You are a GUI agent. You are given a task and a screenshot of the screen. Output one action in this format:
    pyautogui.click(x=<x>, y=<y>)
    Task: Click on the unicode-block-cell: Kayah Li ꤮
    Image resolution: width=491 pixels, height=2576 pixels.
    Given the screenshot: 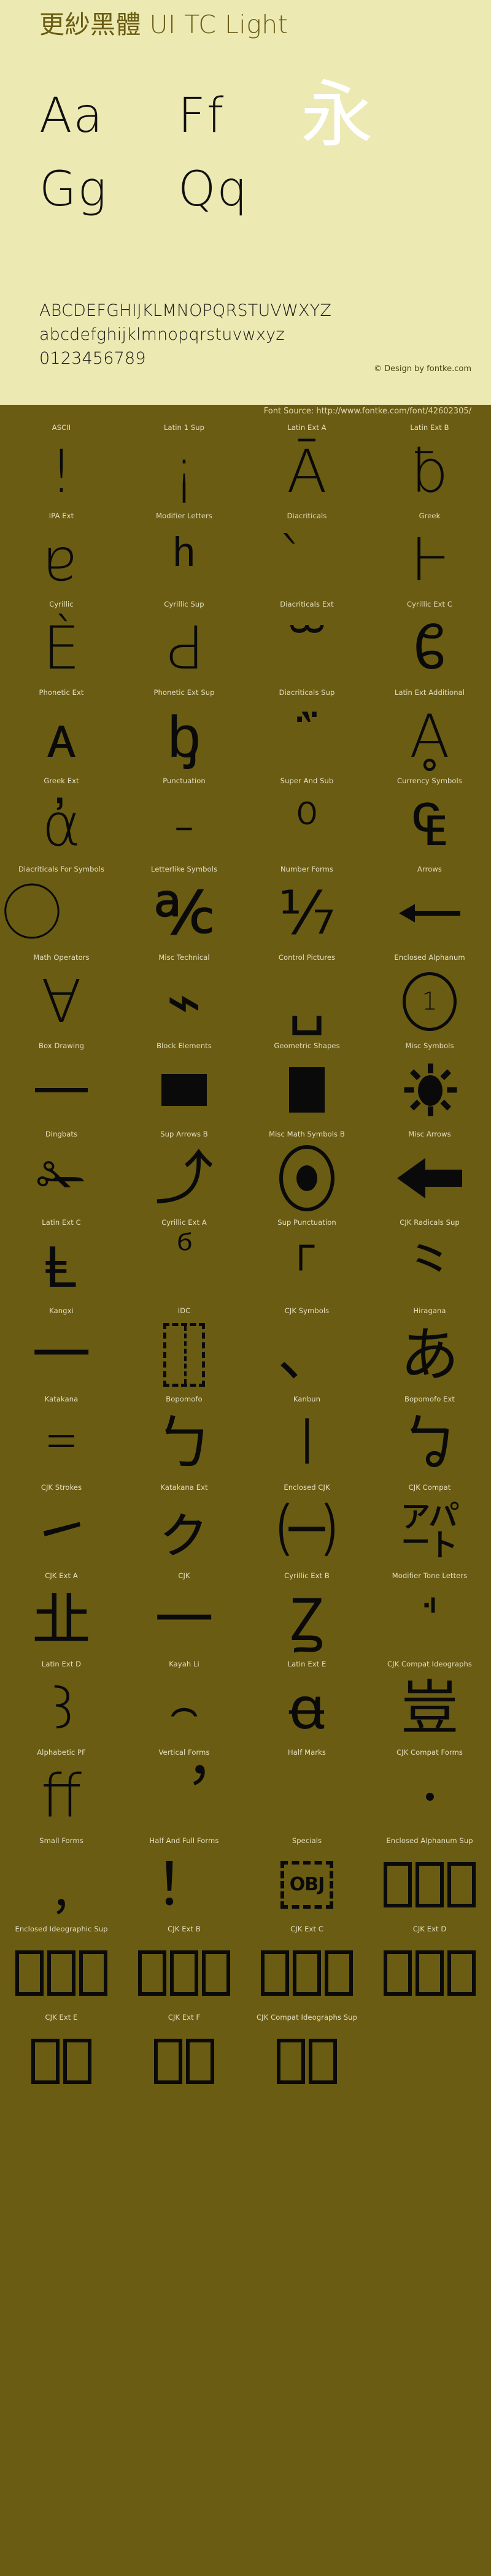 What is the action you would take?
    pyautogui.click(x=185, y=1702)
    